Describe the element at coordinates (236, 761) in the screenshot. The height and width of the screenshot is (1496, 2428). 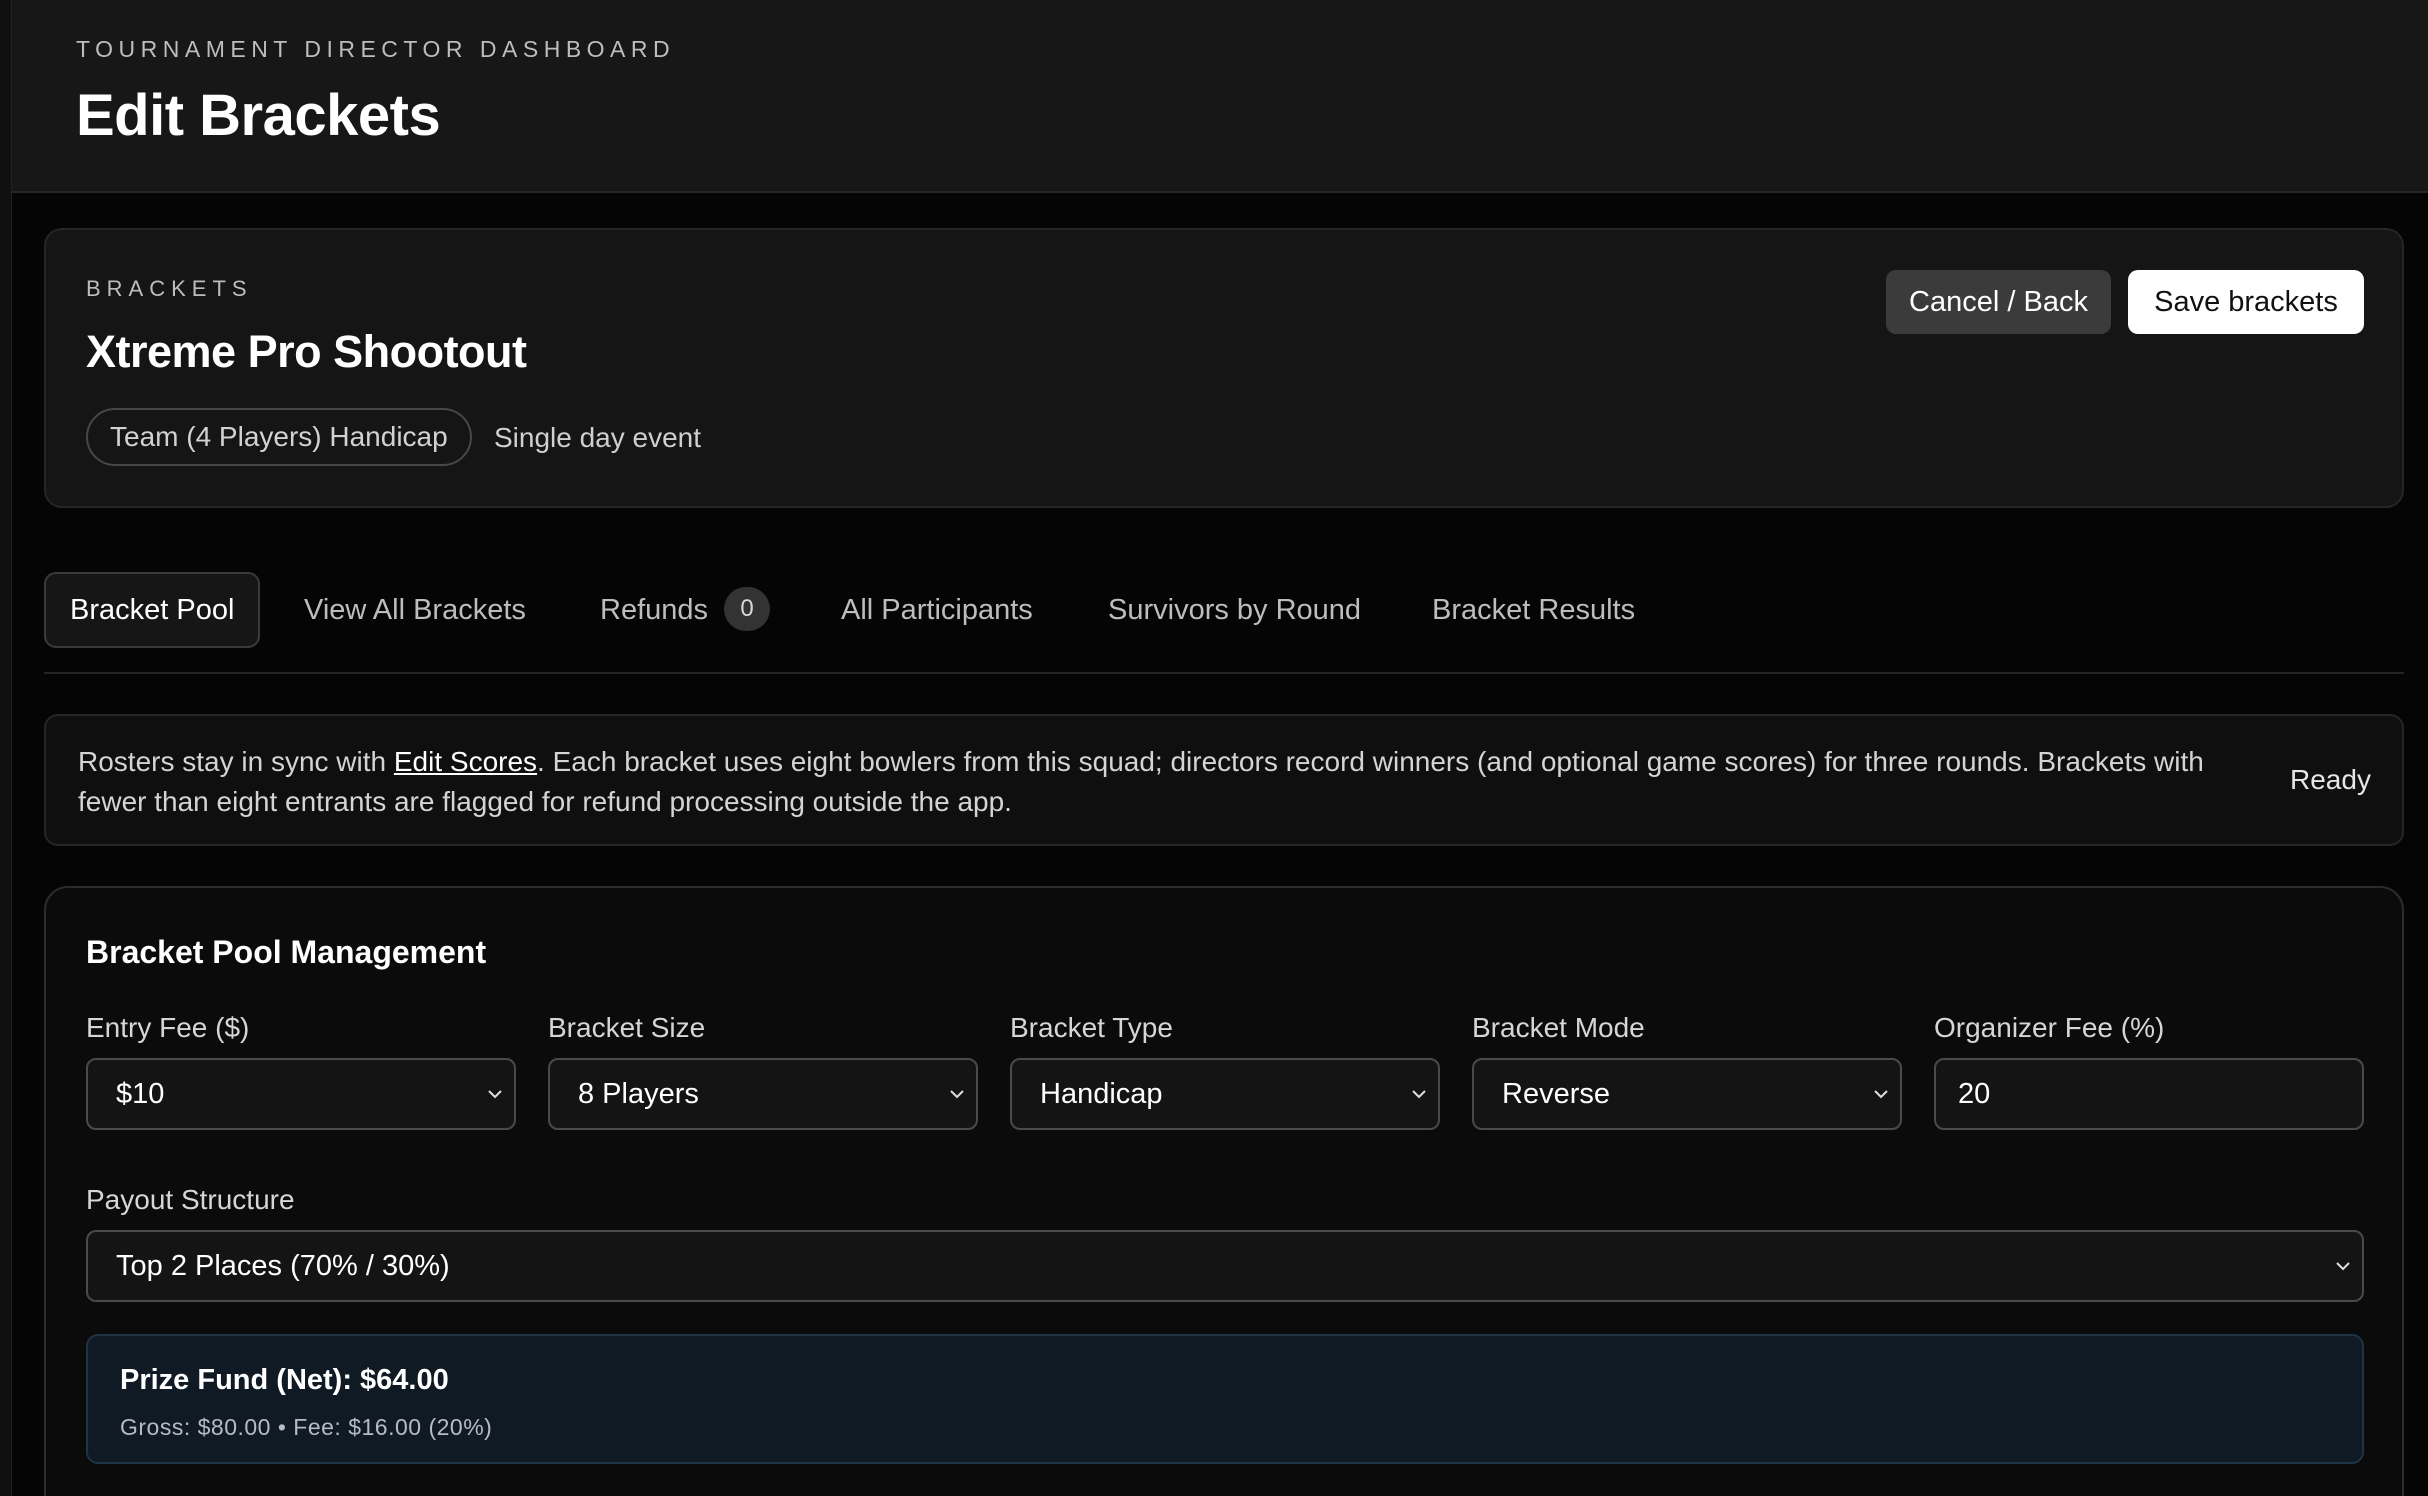
I see `info-prefix: Rosters stay in sync with` at that location.